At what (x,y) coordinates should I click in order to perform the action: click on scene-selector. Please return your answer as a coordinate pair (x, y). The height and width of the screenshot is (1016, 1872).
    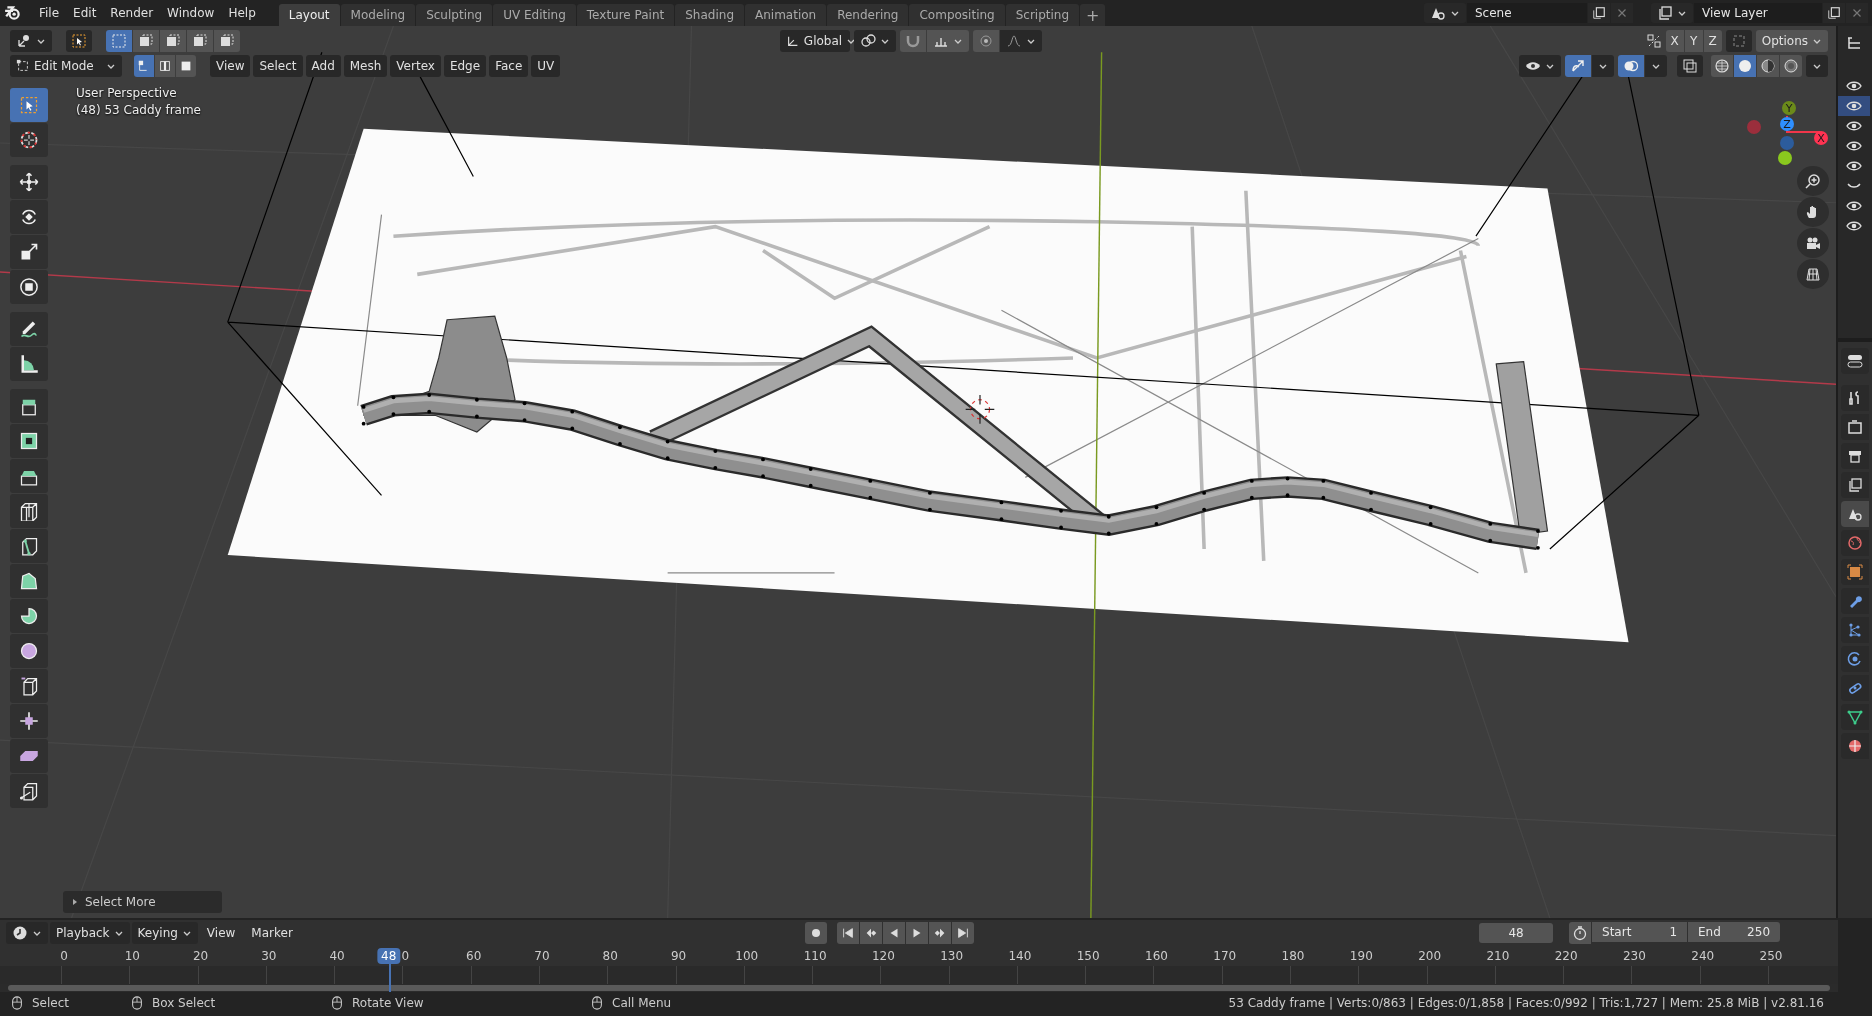
    Looking at the image, I should click on (1445, 13).